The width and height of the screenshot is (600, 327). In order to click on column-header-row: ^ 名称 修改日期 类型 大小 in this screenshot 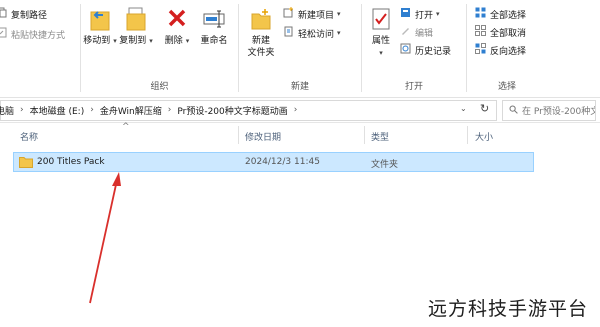, I will do `click(300, 134)`.